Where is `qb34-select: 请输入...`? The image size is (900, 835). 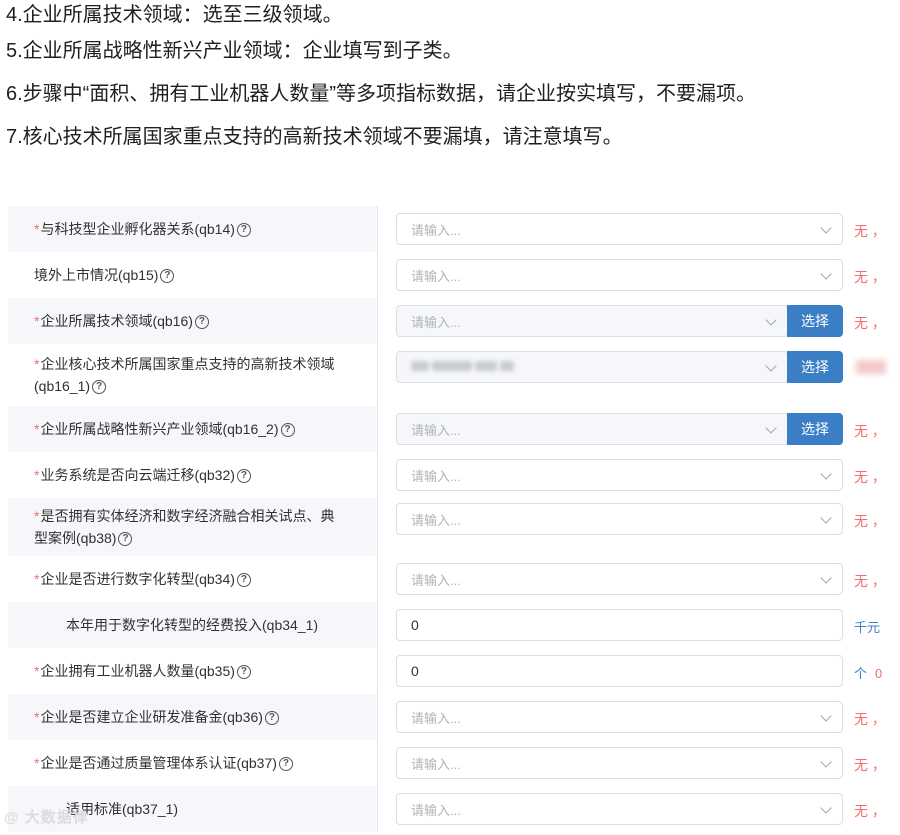
qb34-select: 请输入... is located at coordinates (619, 579).